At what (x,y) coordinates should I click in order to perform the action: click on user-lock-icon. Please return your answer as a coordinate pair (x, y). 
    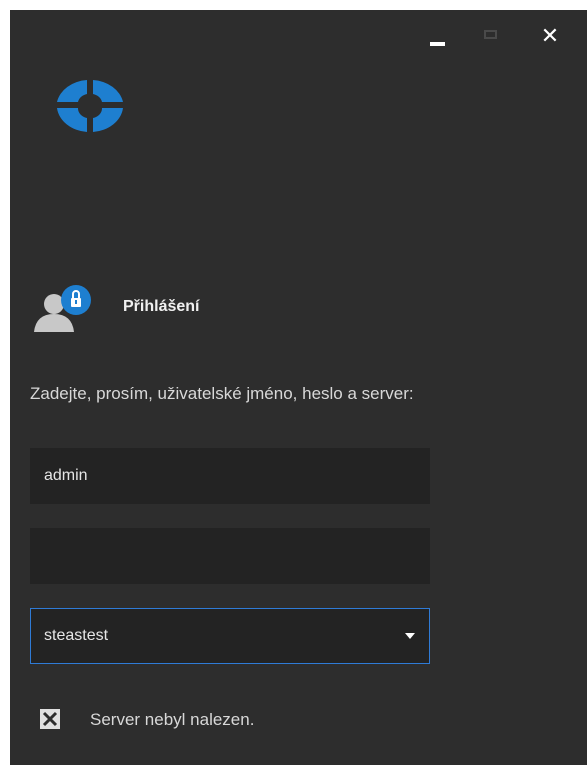
    Looking at the image, I should click on (62, 308).